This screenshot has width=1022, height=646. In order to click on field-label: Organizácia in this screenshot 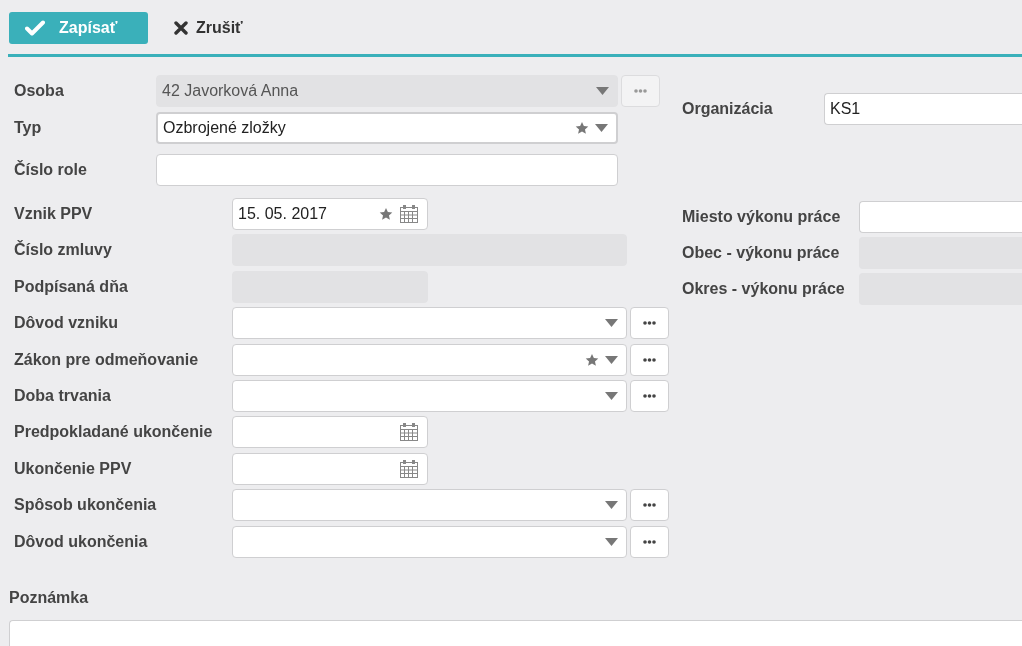, I will do `click(728, 109)`.